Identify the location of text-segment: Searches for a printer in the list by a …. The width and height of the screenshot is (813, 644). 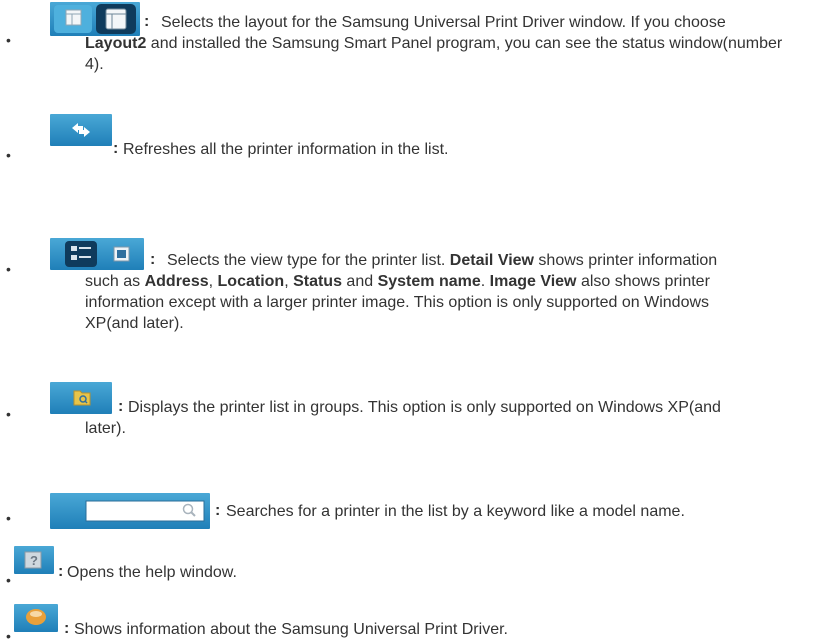
(455, 511).